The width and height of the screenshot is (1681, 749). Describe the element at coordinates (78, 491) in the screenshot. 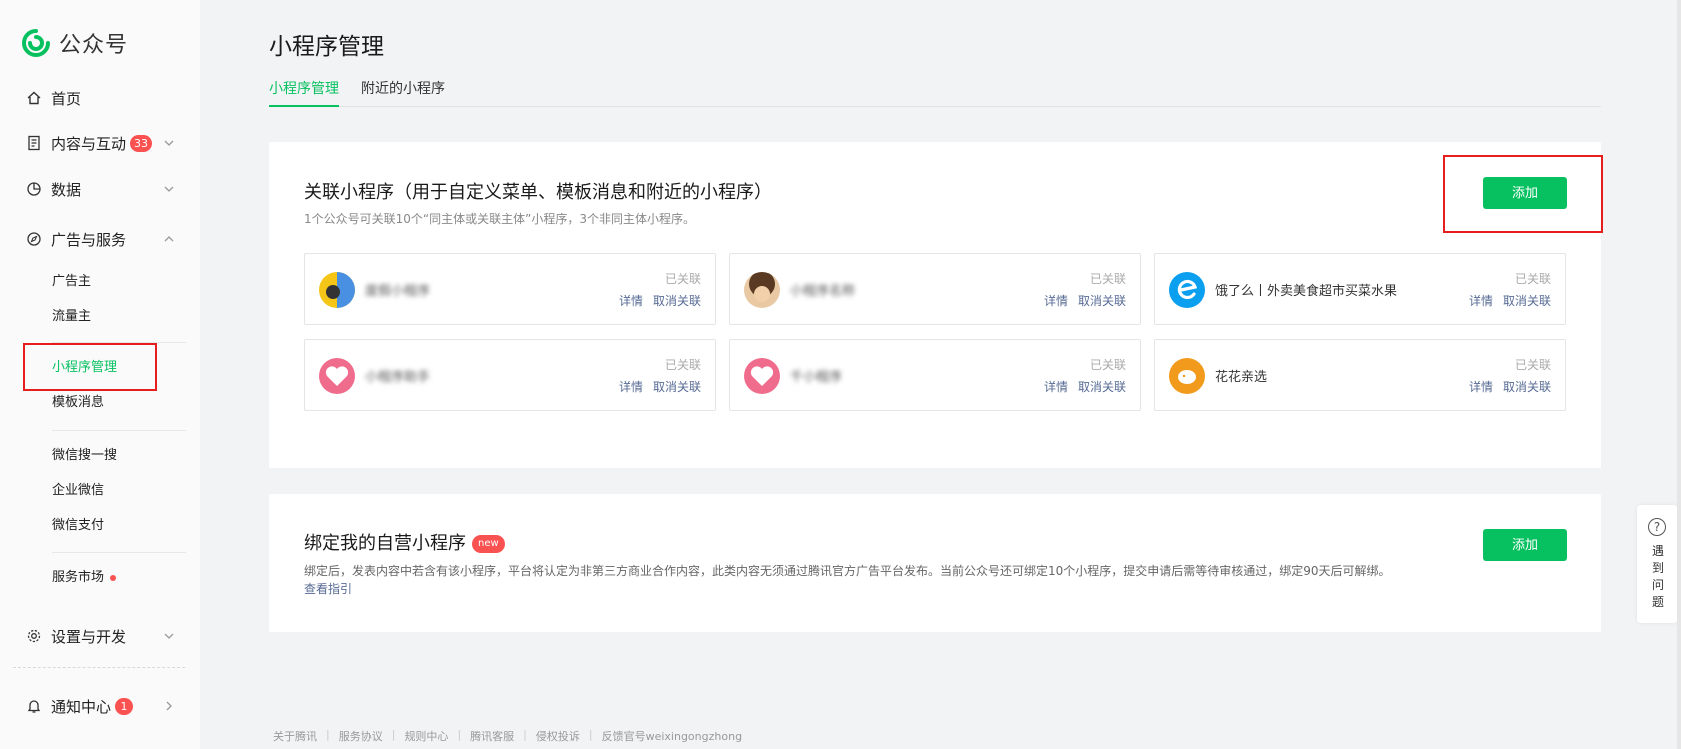

I see `sub-item-wecom: 企业微信` at that location.